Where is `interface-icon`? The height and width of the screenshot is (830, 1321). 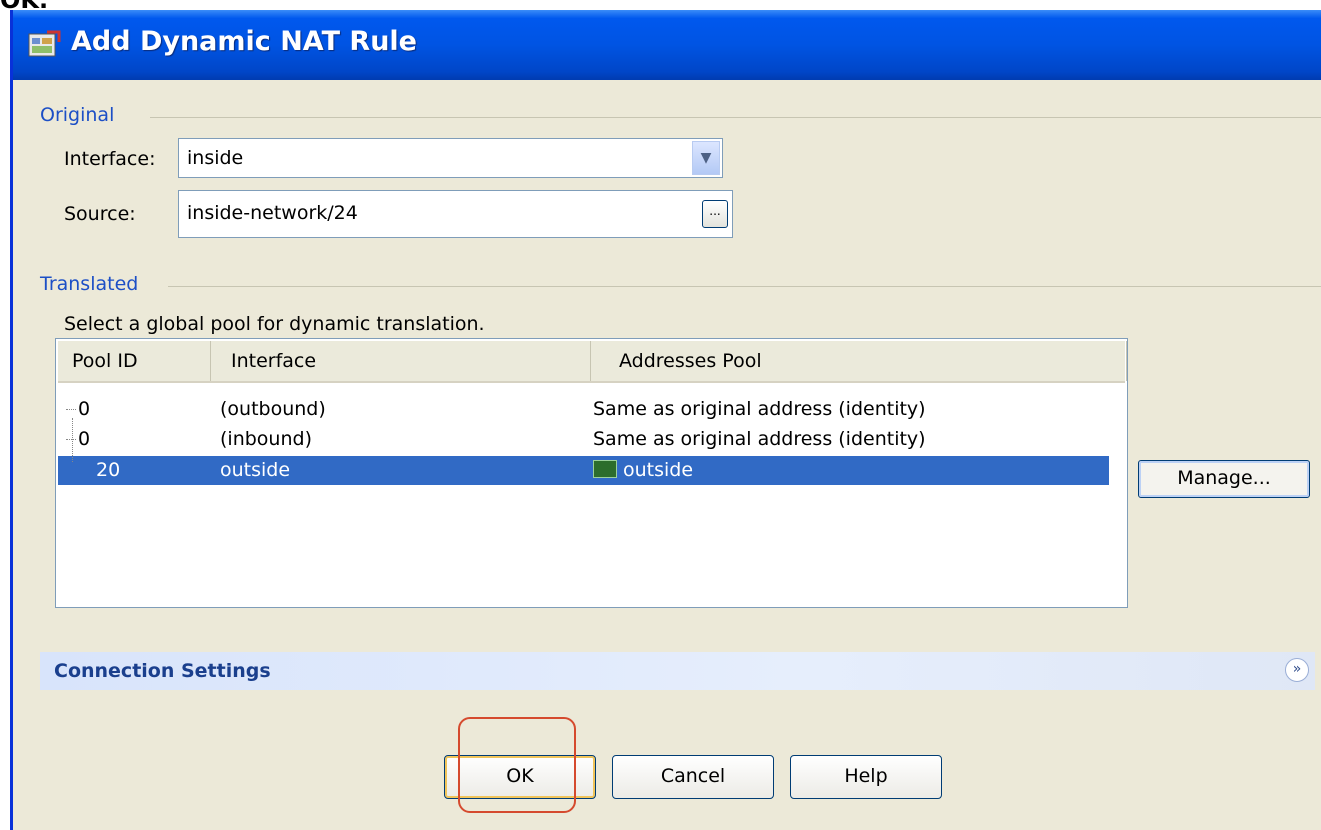
interface-icon is located at coordinates (605, 468).